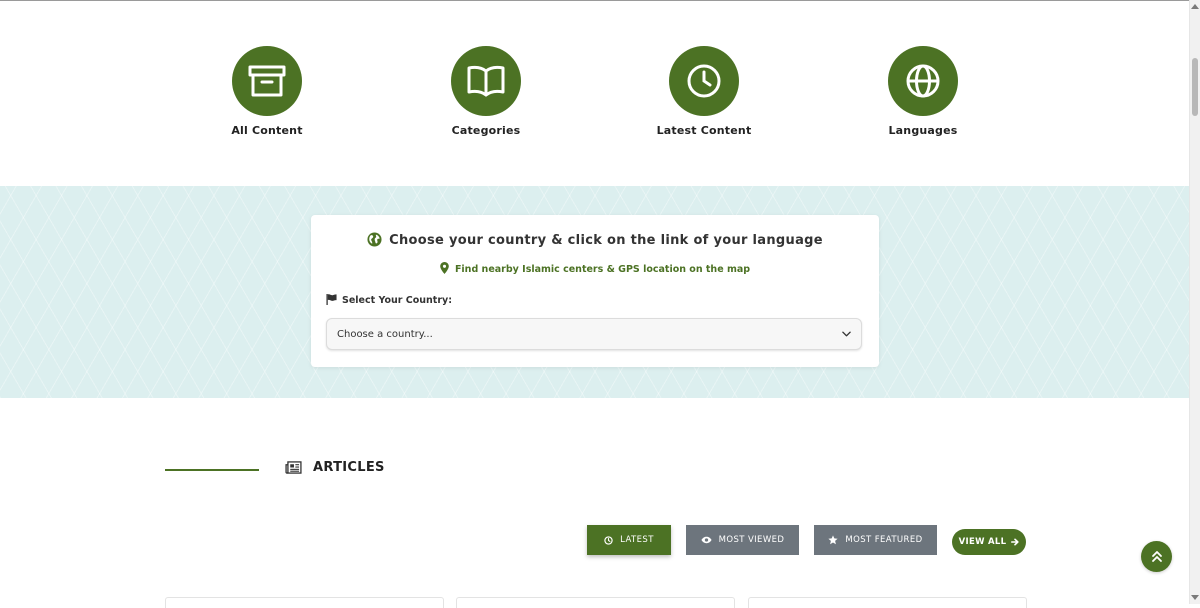 Image resolution: width=1200 pixels, height=608 pixels. I want to click on quick-nav-label: Categories, so click(486, 130).